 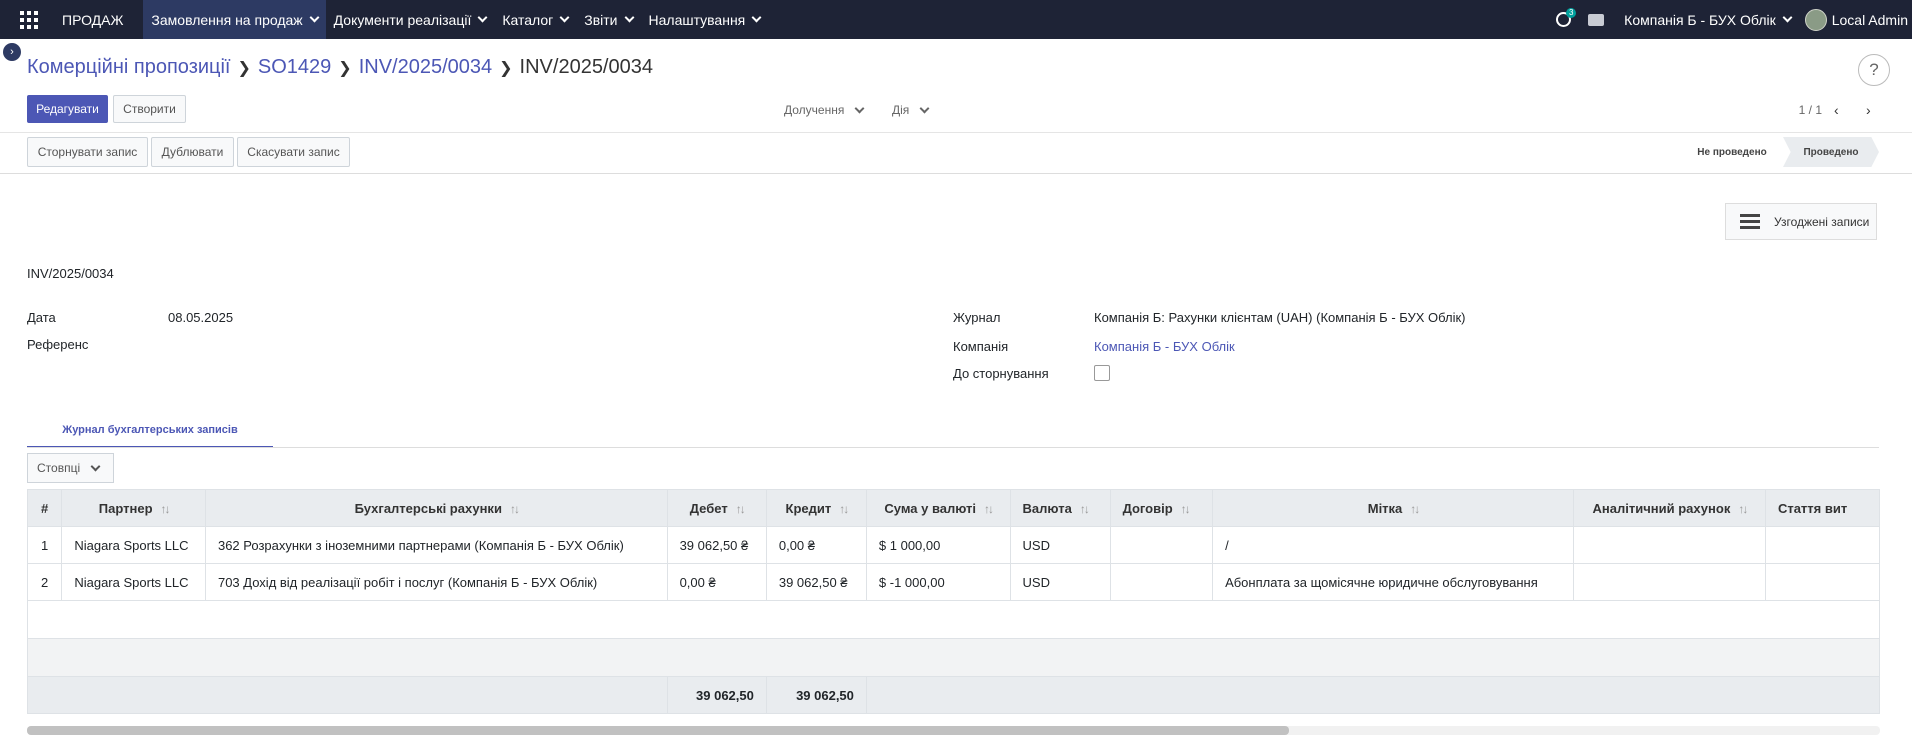 What do you see at coordinates (705, 19) in the screenshot?
I see `menu-settings: Налаштування` at bounding box center [705, 19].